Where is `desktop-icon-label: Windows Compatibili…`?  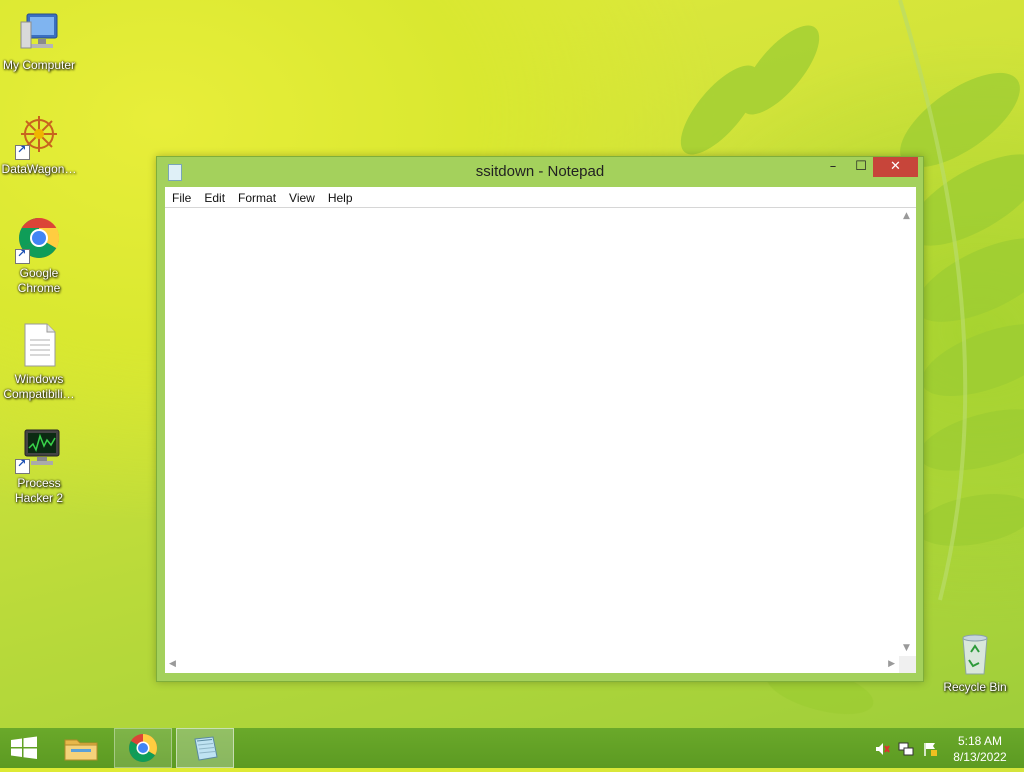
desktop-icon-label: Windows Compatibili… is located at coordinates (39, 386).